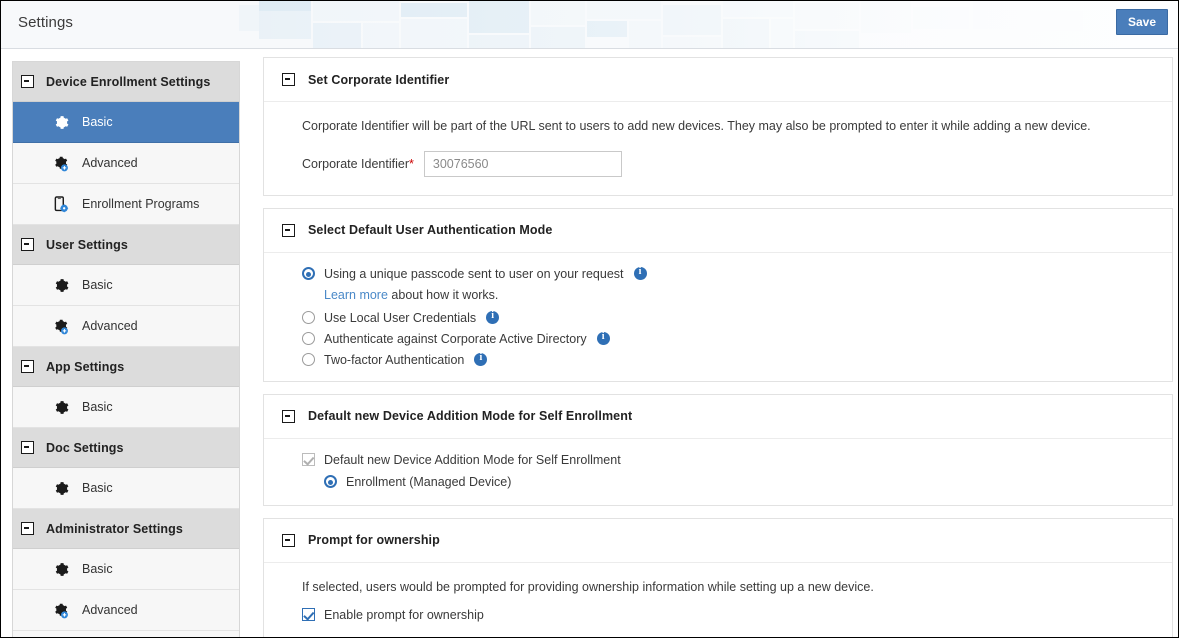  I want to click on sidebar-item-user-basic: Basic, so click(126, 285).